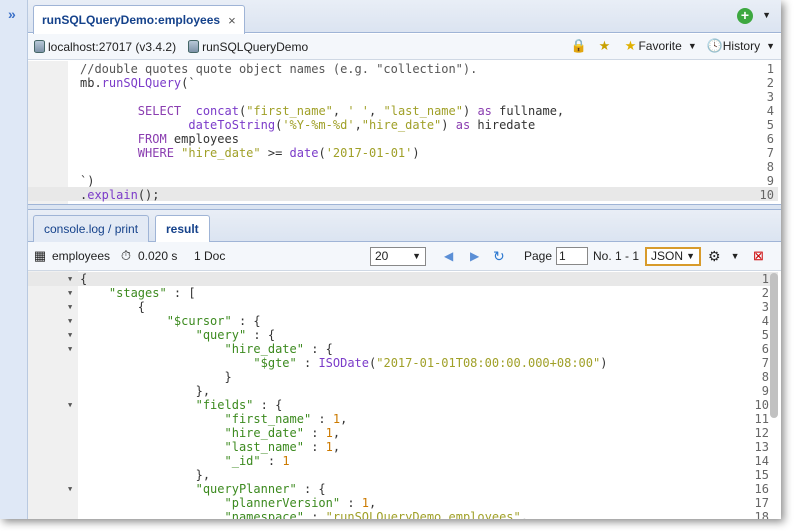  Describe the element at coordinates (578, 46) in the screenshot. I see `lock-icon: 🔒` at that location.